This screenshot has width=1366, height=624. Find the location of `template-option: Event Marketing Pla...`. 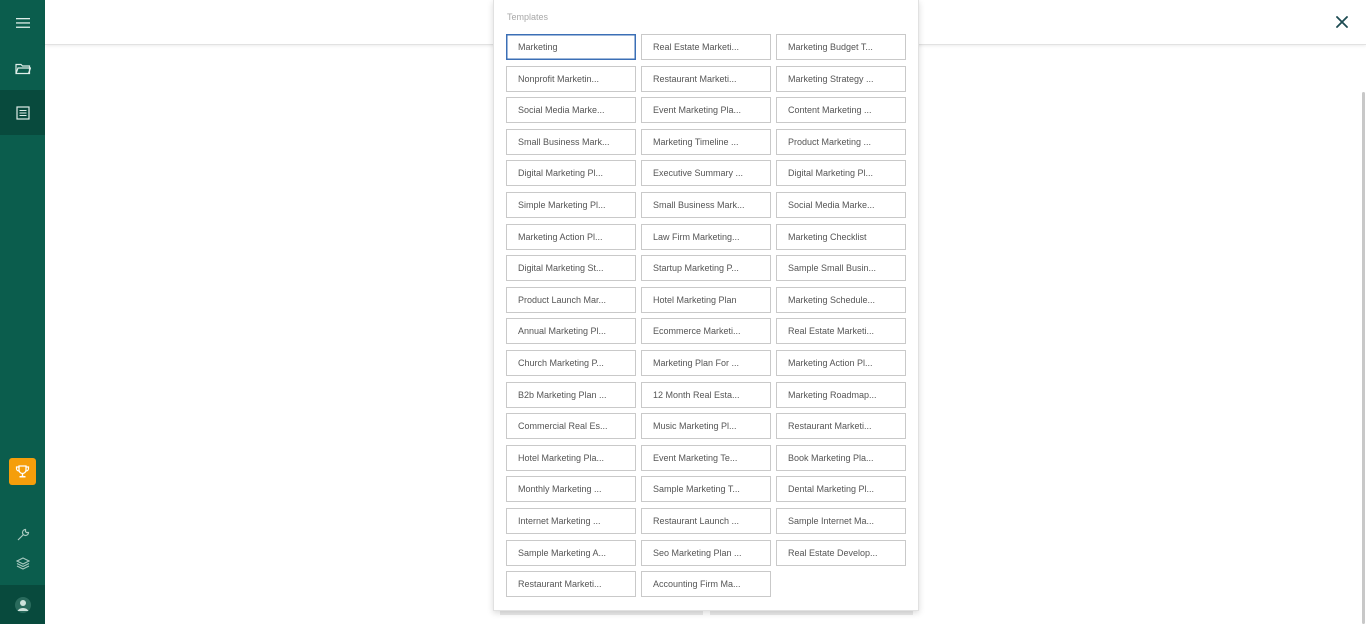

template-option: Event Marketing Pla... is located at coordinates (706, 110).